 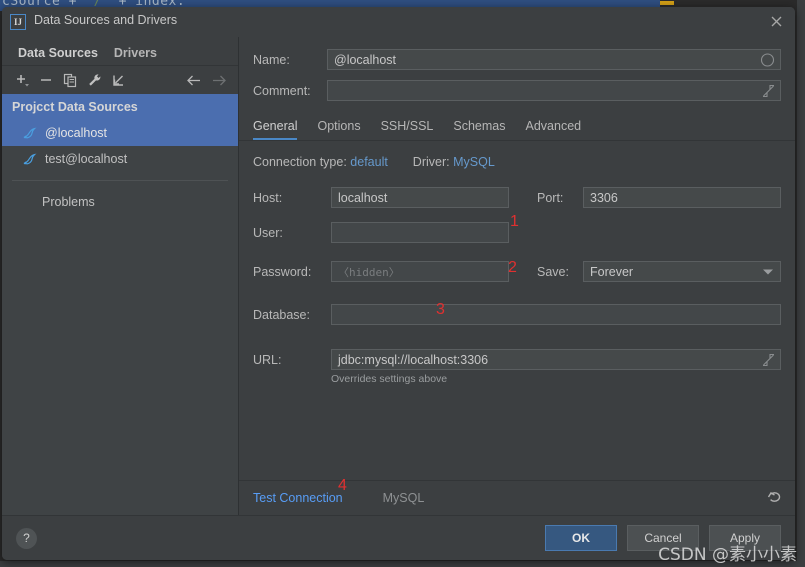 I want to click on tree-group-project-data-sources: Projcct Data Sources, so click(x=120, y=107).